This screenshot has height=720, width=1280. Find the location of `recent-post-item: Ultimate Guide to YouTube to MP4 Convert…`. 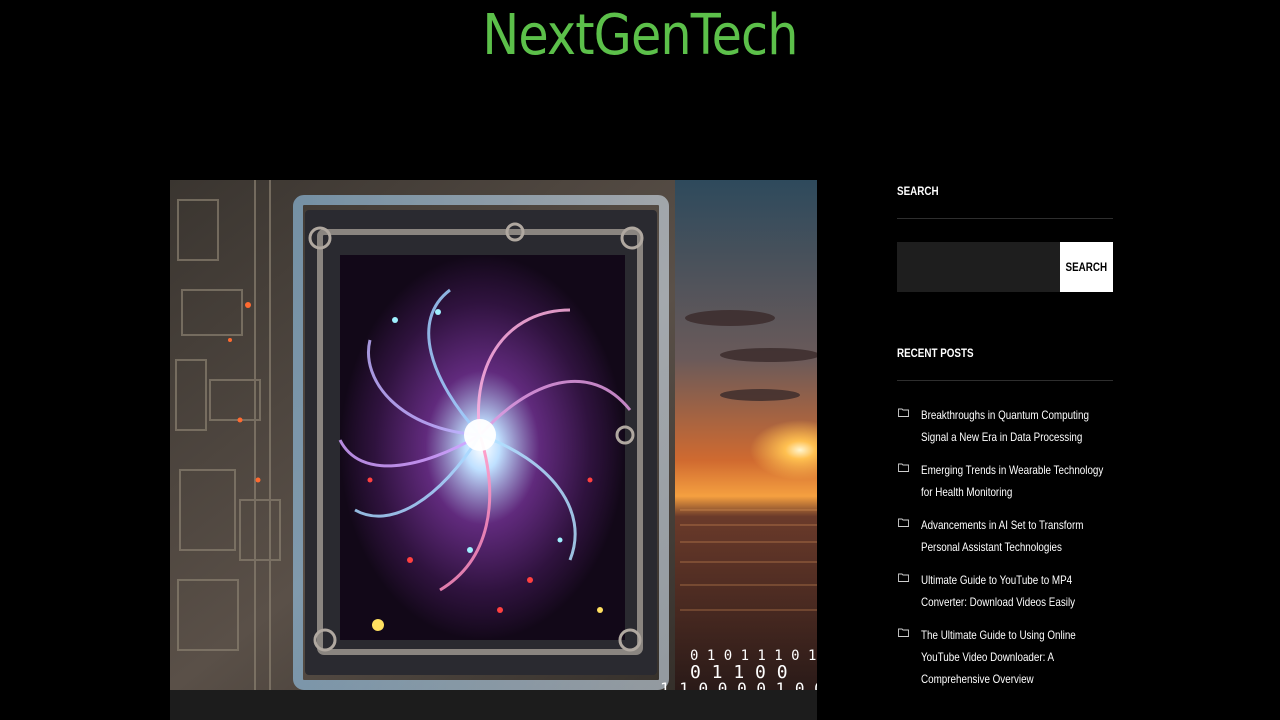

recent-post-item: Ultimate Guide to YouTube to MP4 Convert… is located at coordinates (1005, 597).